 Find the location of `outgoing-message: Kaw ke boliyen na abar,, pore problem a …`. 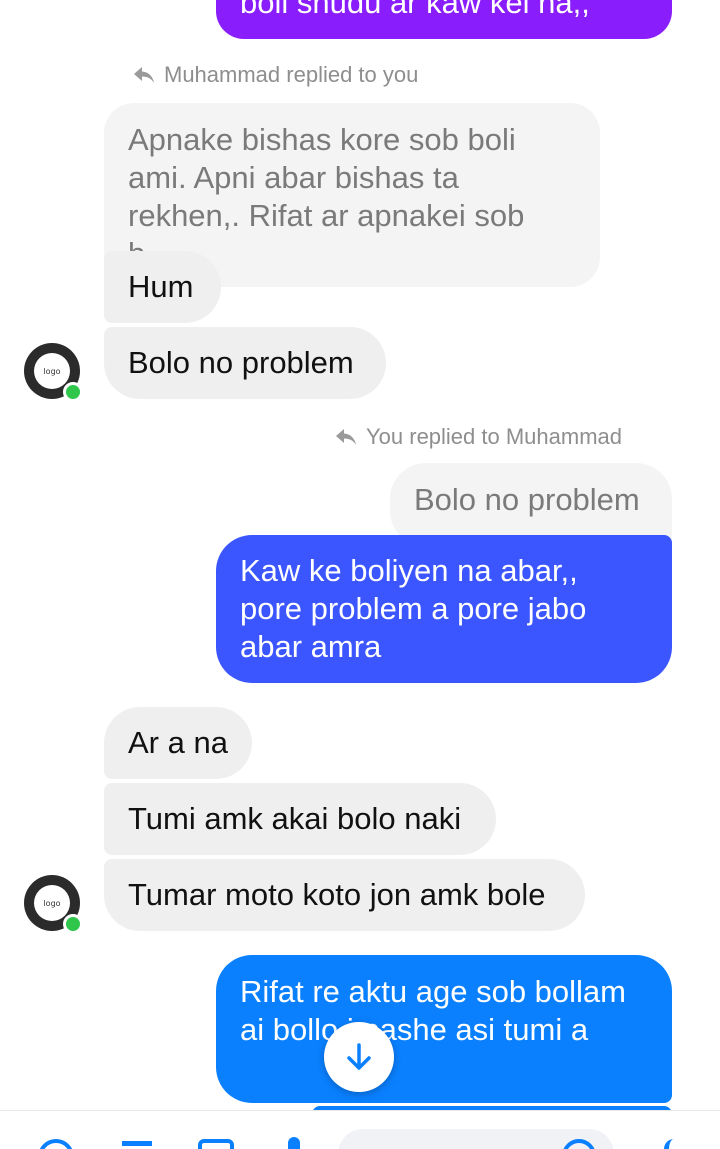

outgoing-message: Kaw ke boliyen na abar,, pore problem a … is located at coordinates (444, 609).